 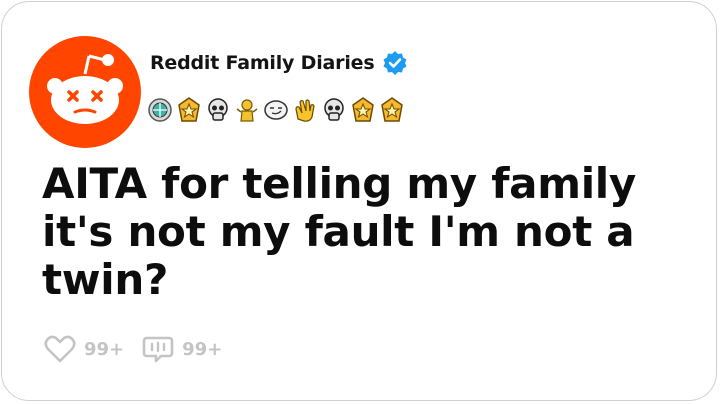 I want to click on clap-award-icon, so click(x=305, y=110).